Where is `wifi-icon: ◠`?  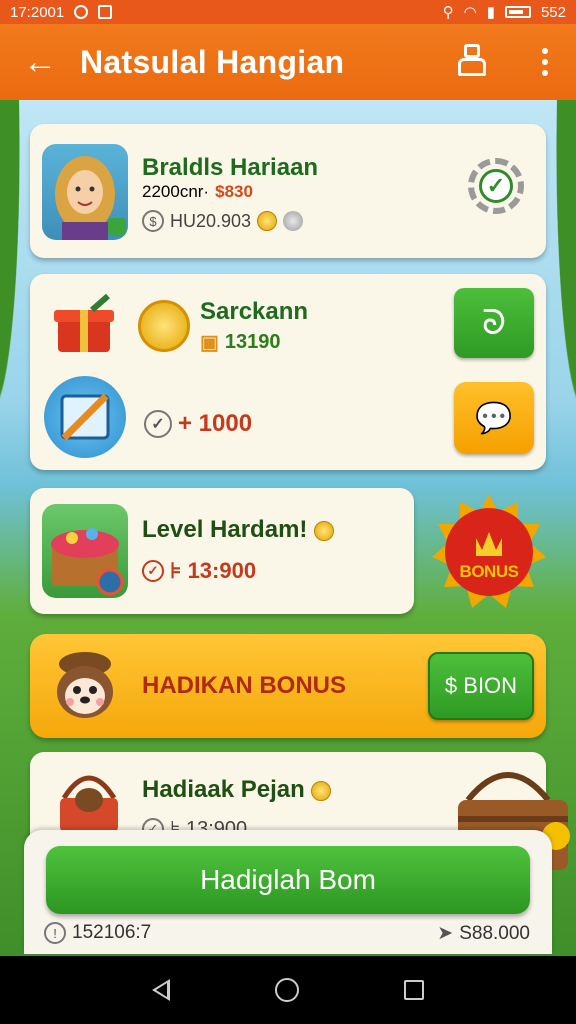 wifi-icon: ◠ is located at coordinates (470, 12).